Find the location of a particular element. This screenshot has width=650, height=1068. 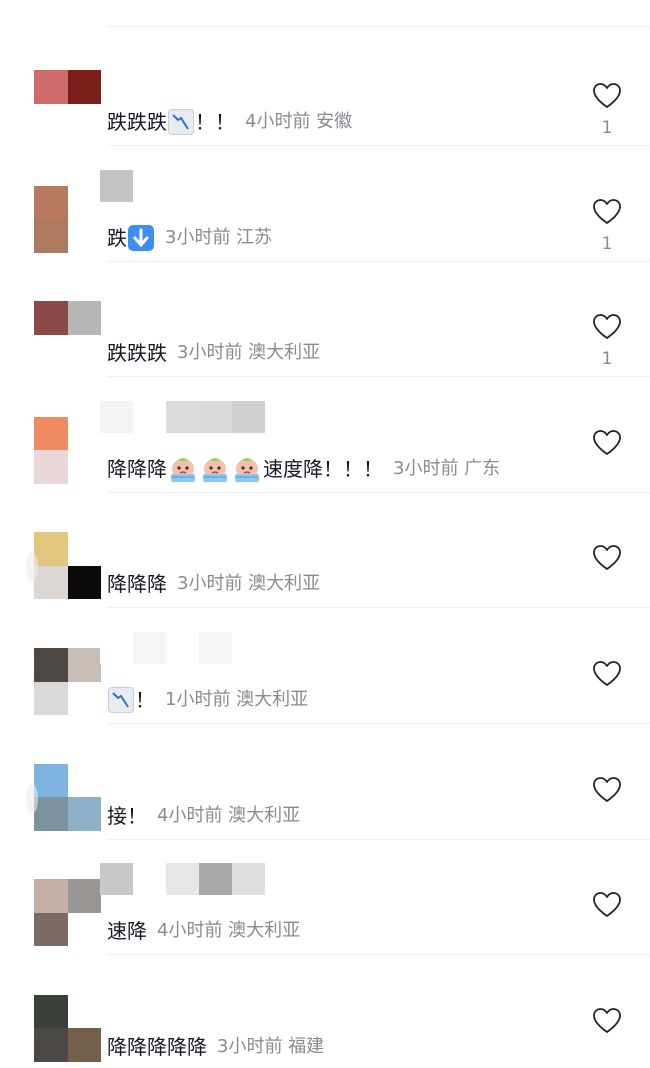

comment-location: 广东 is located at coordinates (479, 468).